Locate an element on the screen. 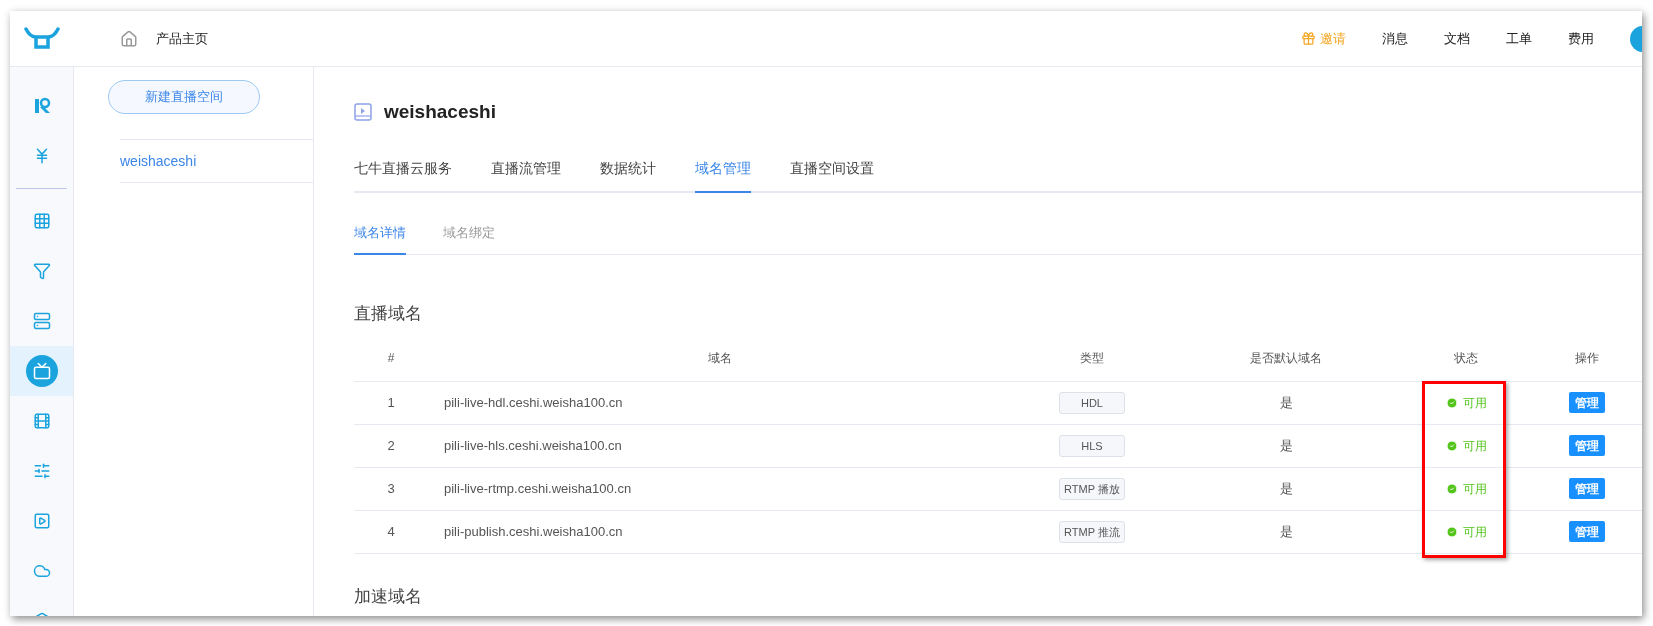 The height and width of the screenshot is (626, 1653). column-header: 操作 is located at coordinates (1587, 358).